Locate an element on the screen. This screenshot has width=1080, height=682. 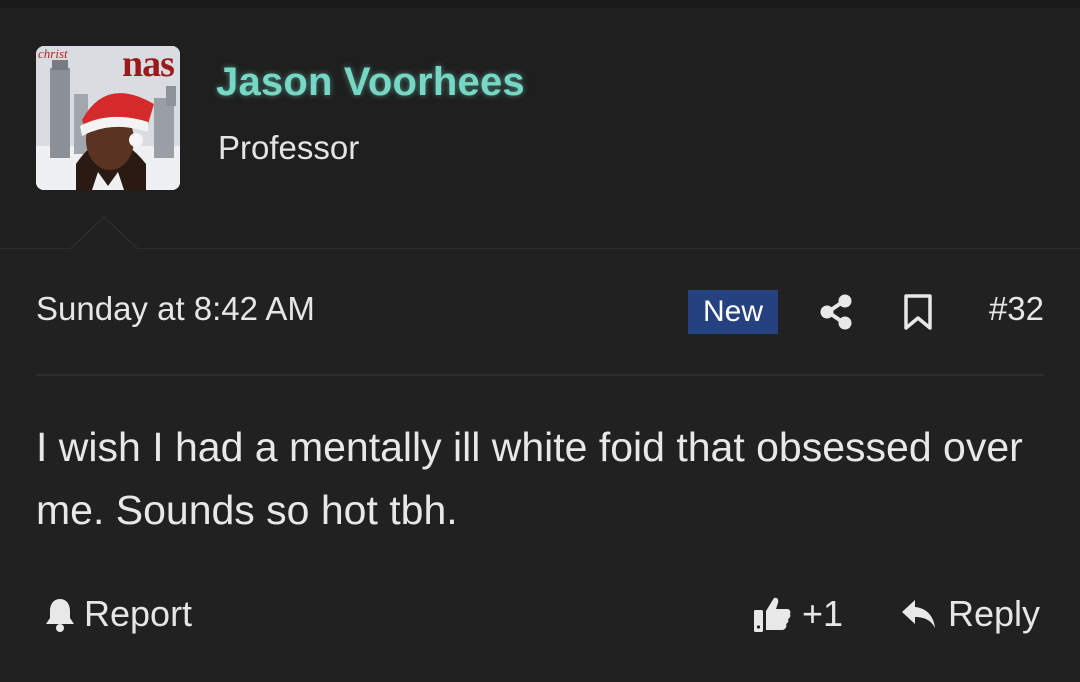
report-button: Report is located at coordinates (118, 614).